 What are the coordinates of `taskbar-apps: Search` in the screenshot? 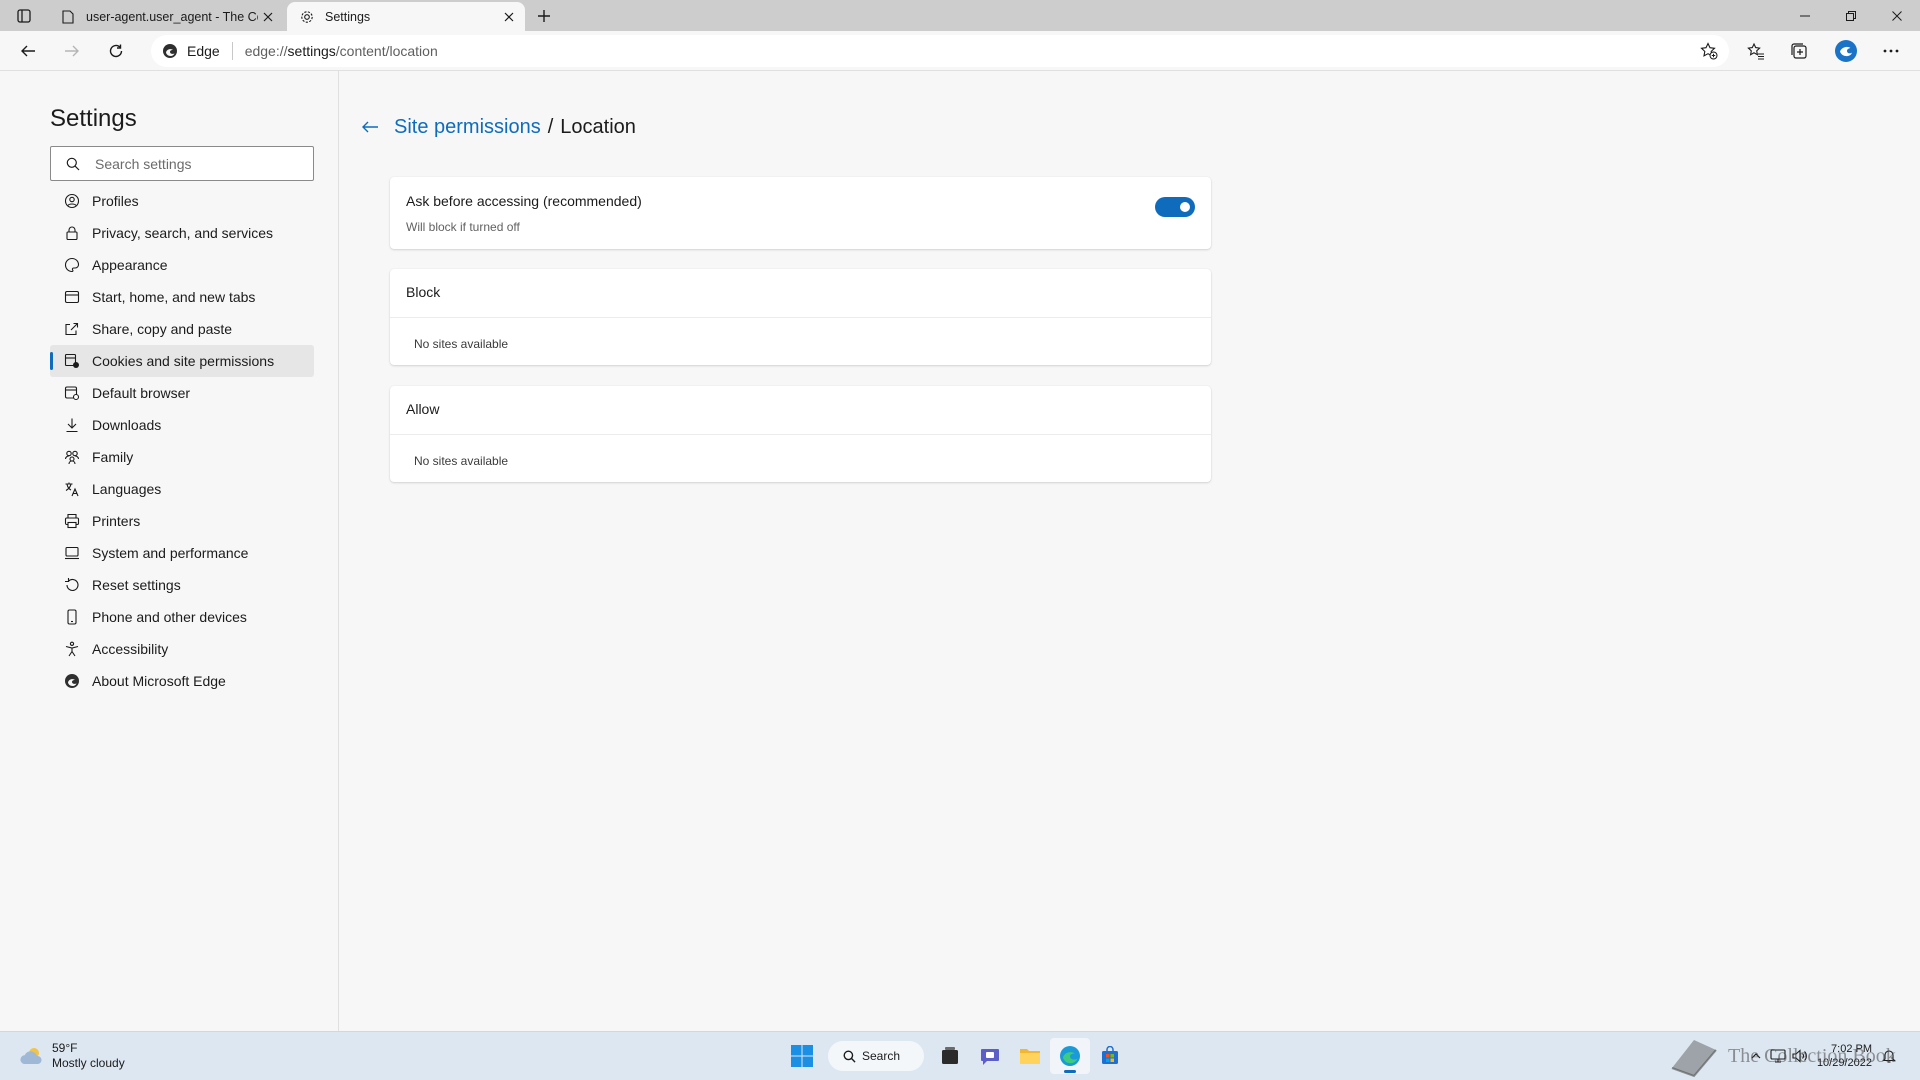 It's located at (956, 1056).